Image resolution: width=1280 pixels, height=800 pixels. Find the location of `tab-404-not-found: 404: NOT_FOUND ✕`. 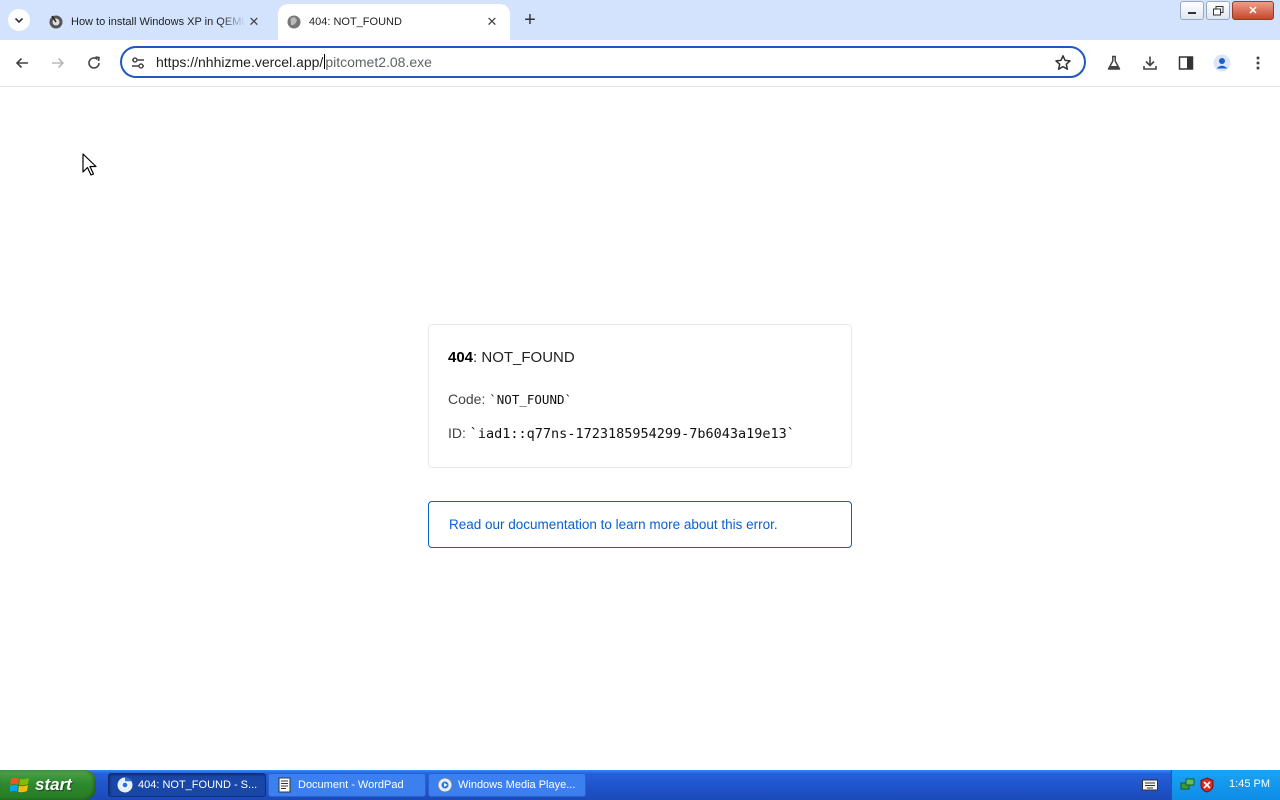

tab-404-not-found: 404: NOT_FOUND ✕ is located at coordinates (394, 22).